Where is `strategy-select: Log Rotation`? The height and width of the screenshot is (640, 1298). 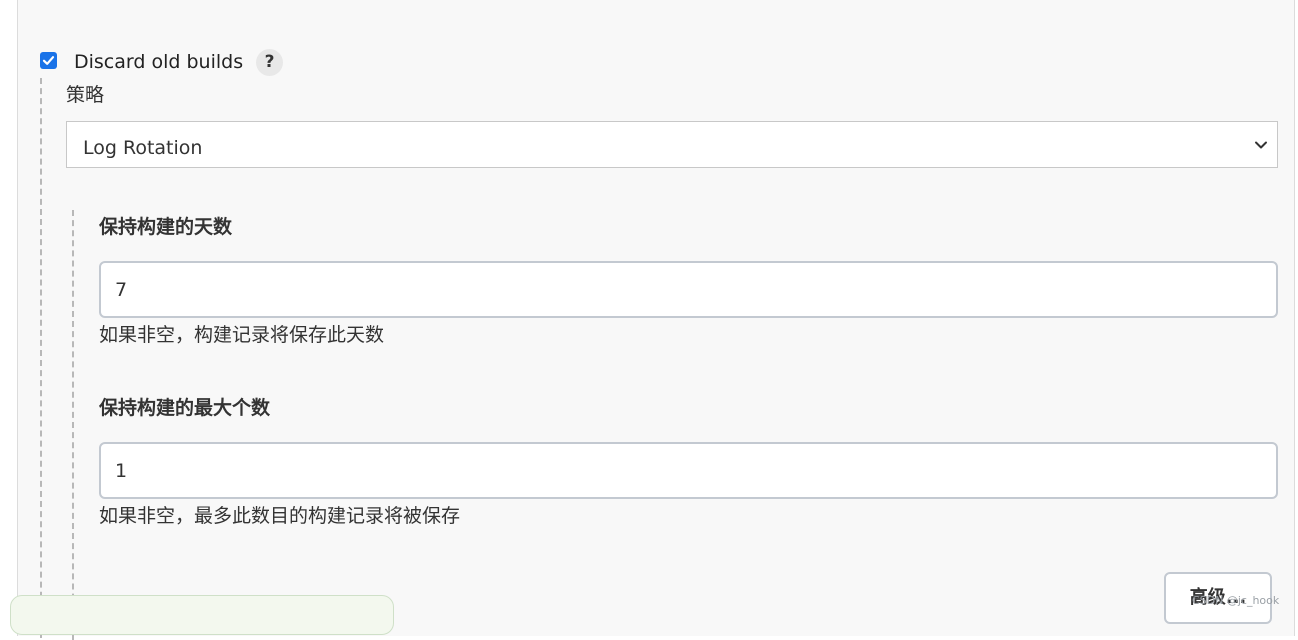 strategy-select: Log Rotation is located at coordinates (672, 144).